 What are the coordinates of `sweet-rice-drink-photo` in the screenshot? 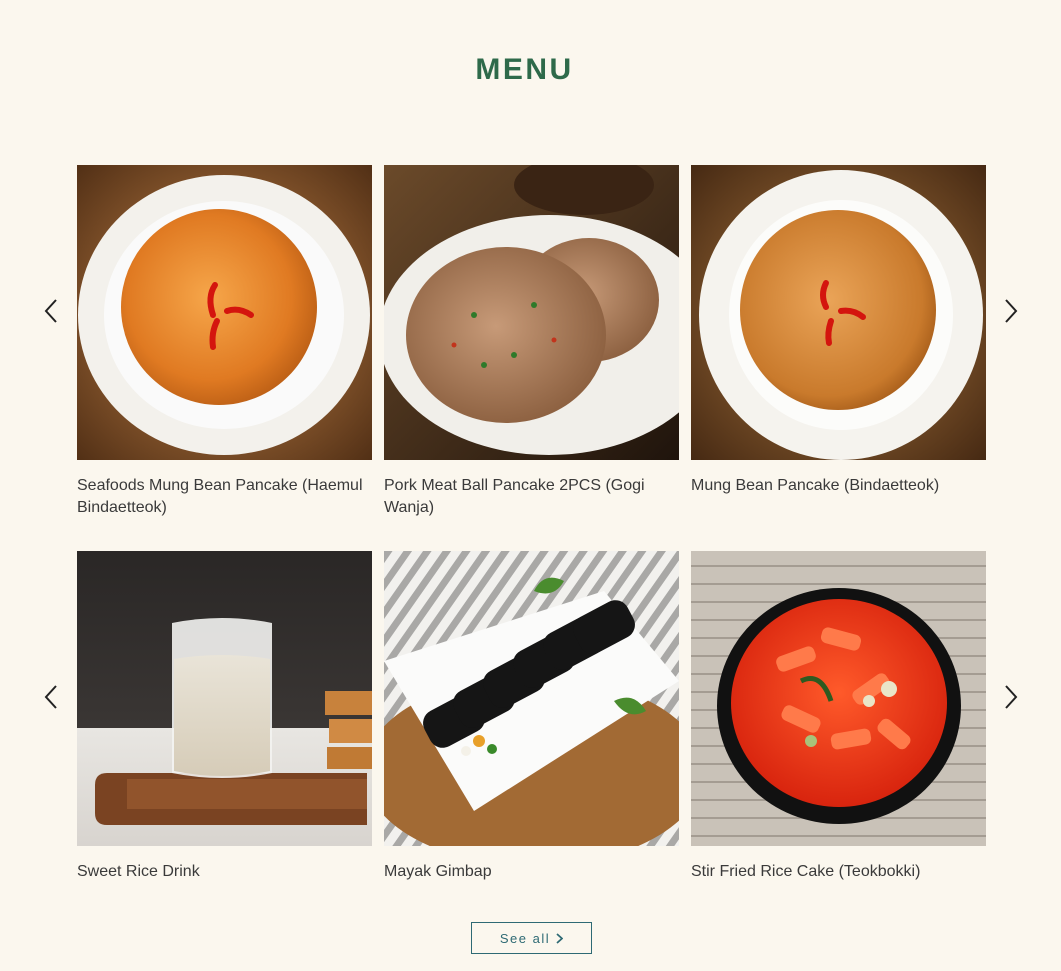 It's located at (224, 698).